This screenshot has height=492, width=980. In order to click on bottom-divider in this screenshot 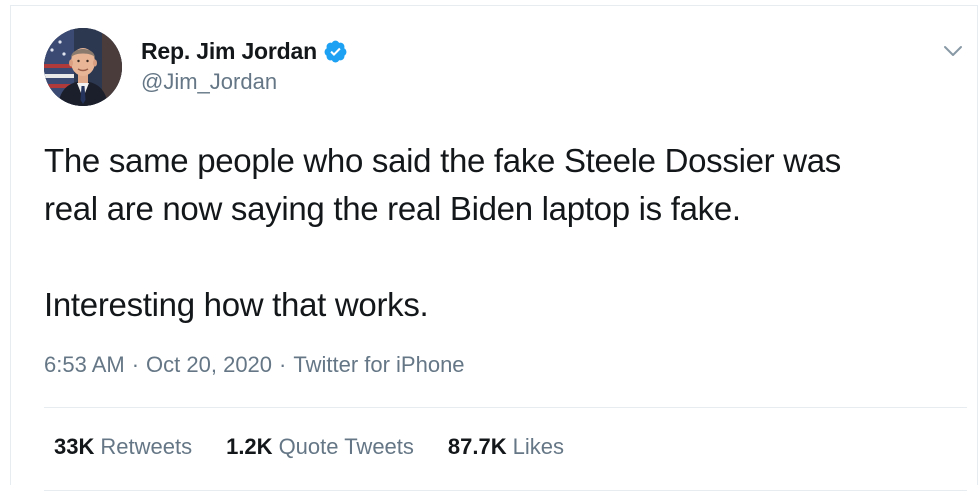, I will do `click(505, 490)`.